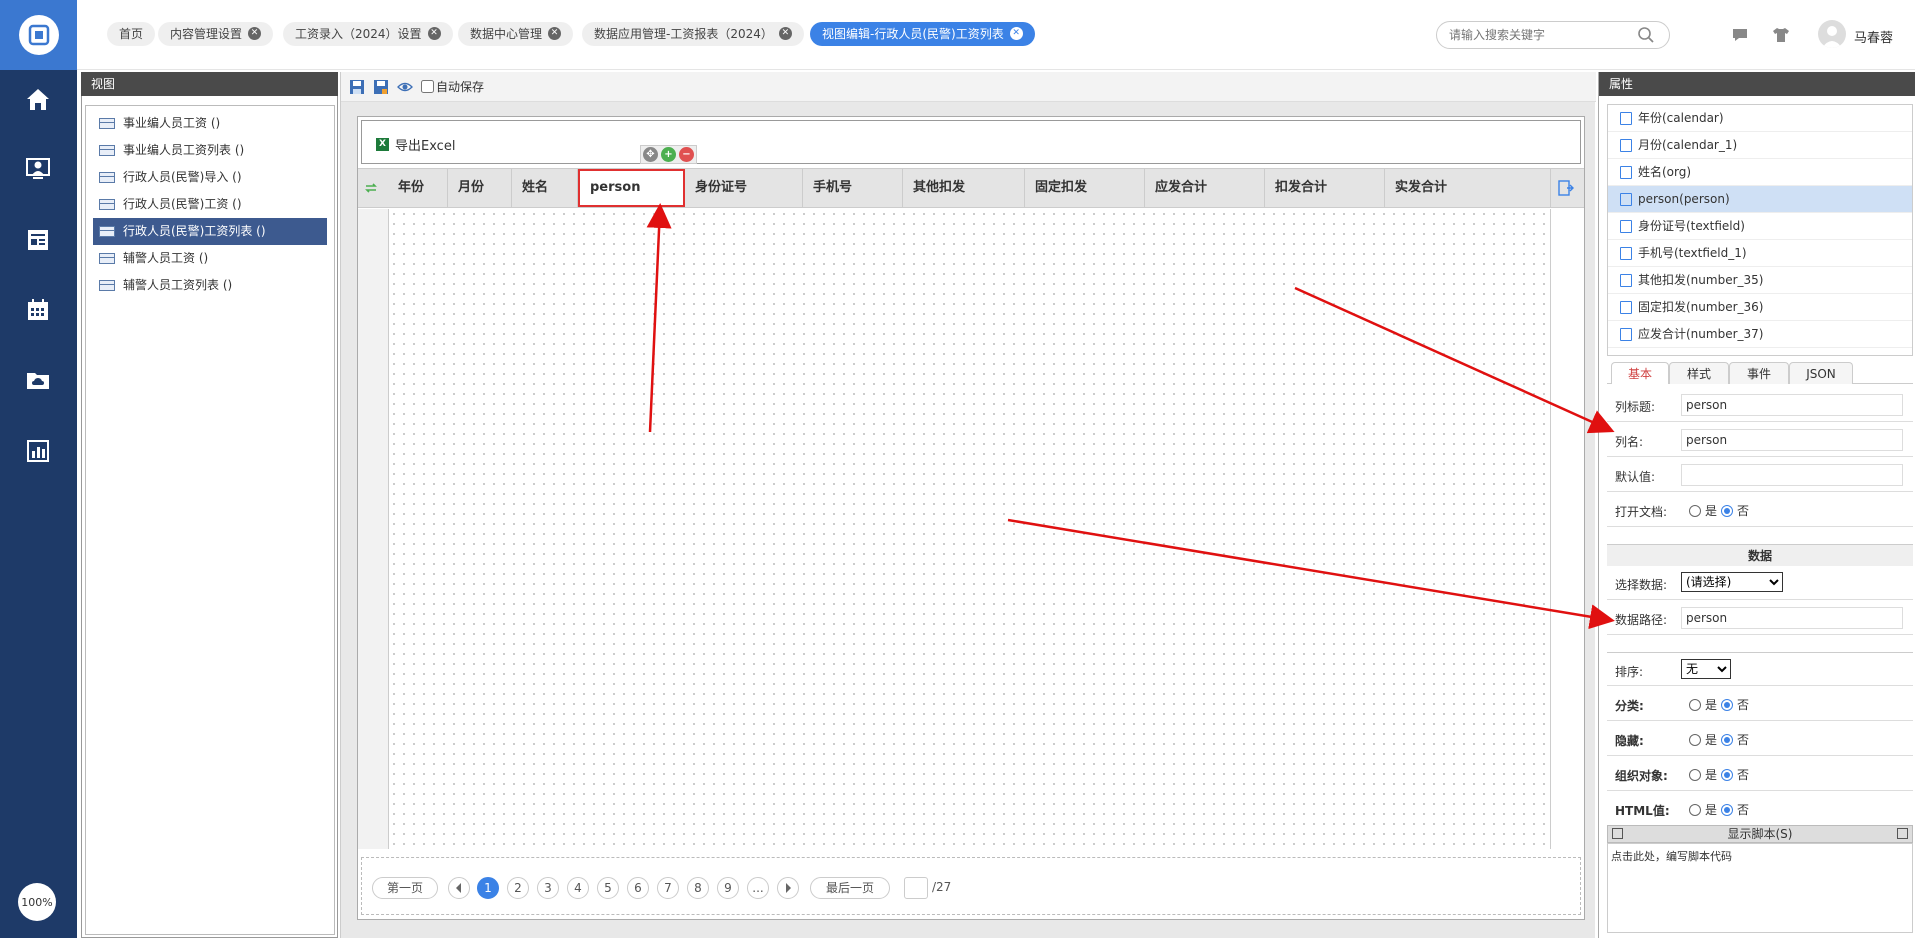  I want to click on html-value-radio: 是否, so click(1719, 809).